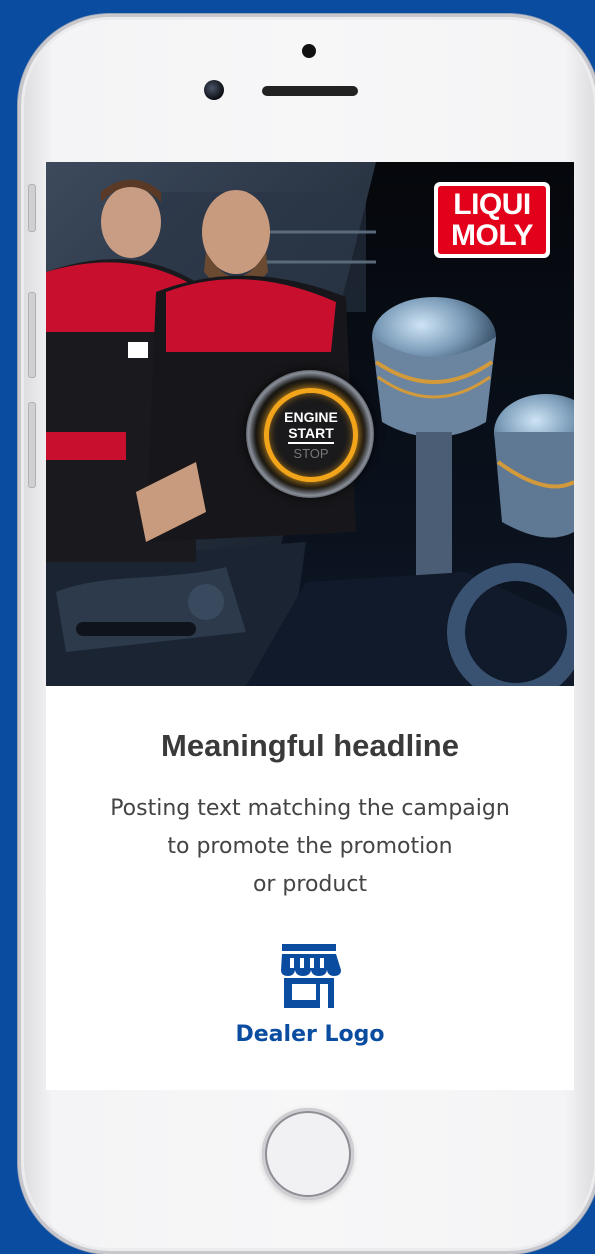  I want to click on mute-switch, so click(32, 208).